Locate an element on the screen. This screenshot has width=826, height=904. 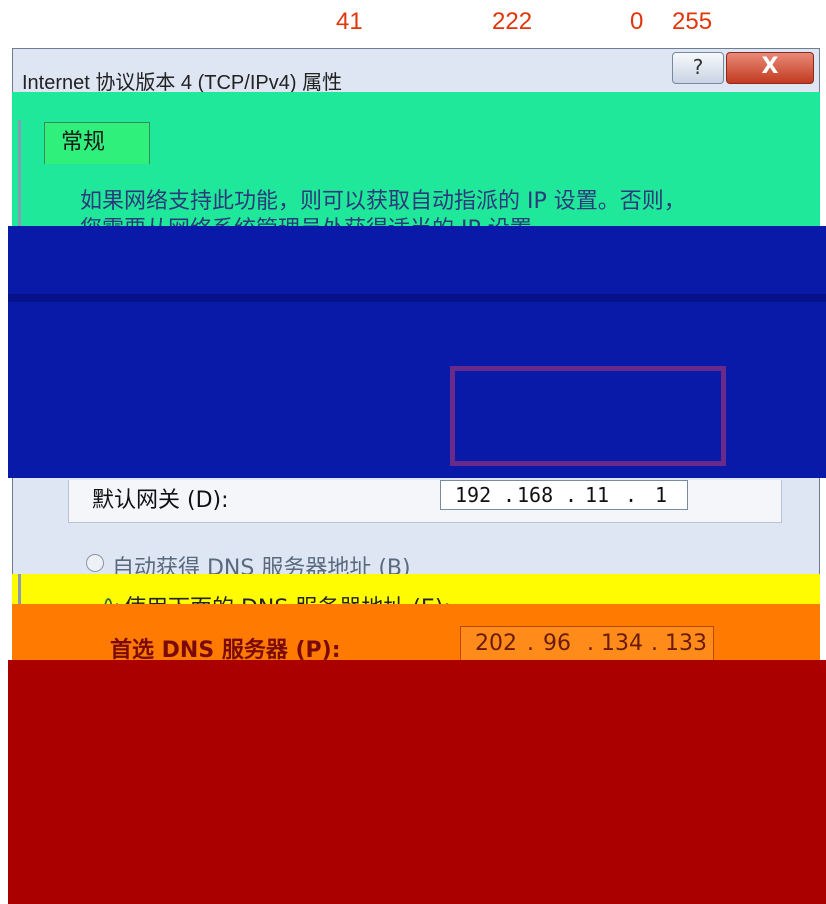
gateway-octet-4: 1 is located at coordinates (661, 495).